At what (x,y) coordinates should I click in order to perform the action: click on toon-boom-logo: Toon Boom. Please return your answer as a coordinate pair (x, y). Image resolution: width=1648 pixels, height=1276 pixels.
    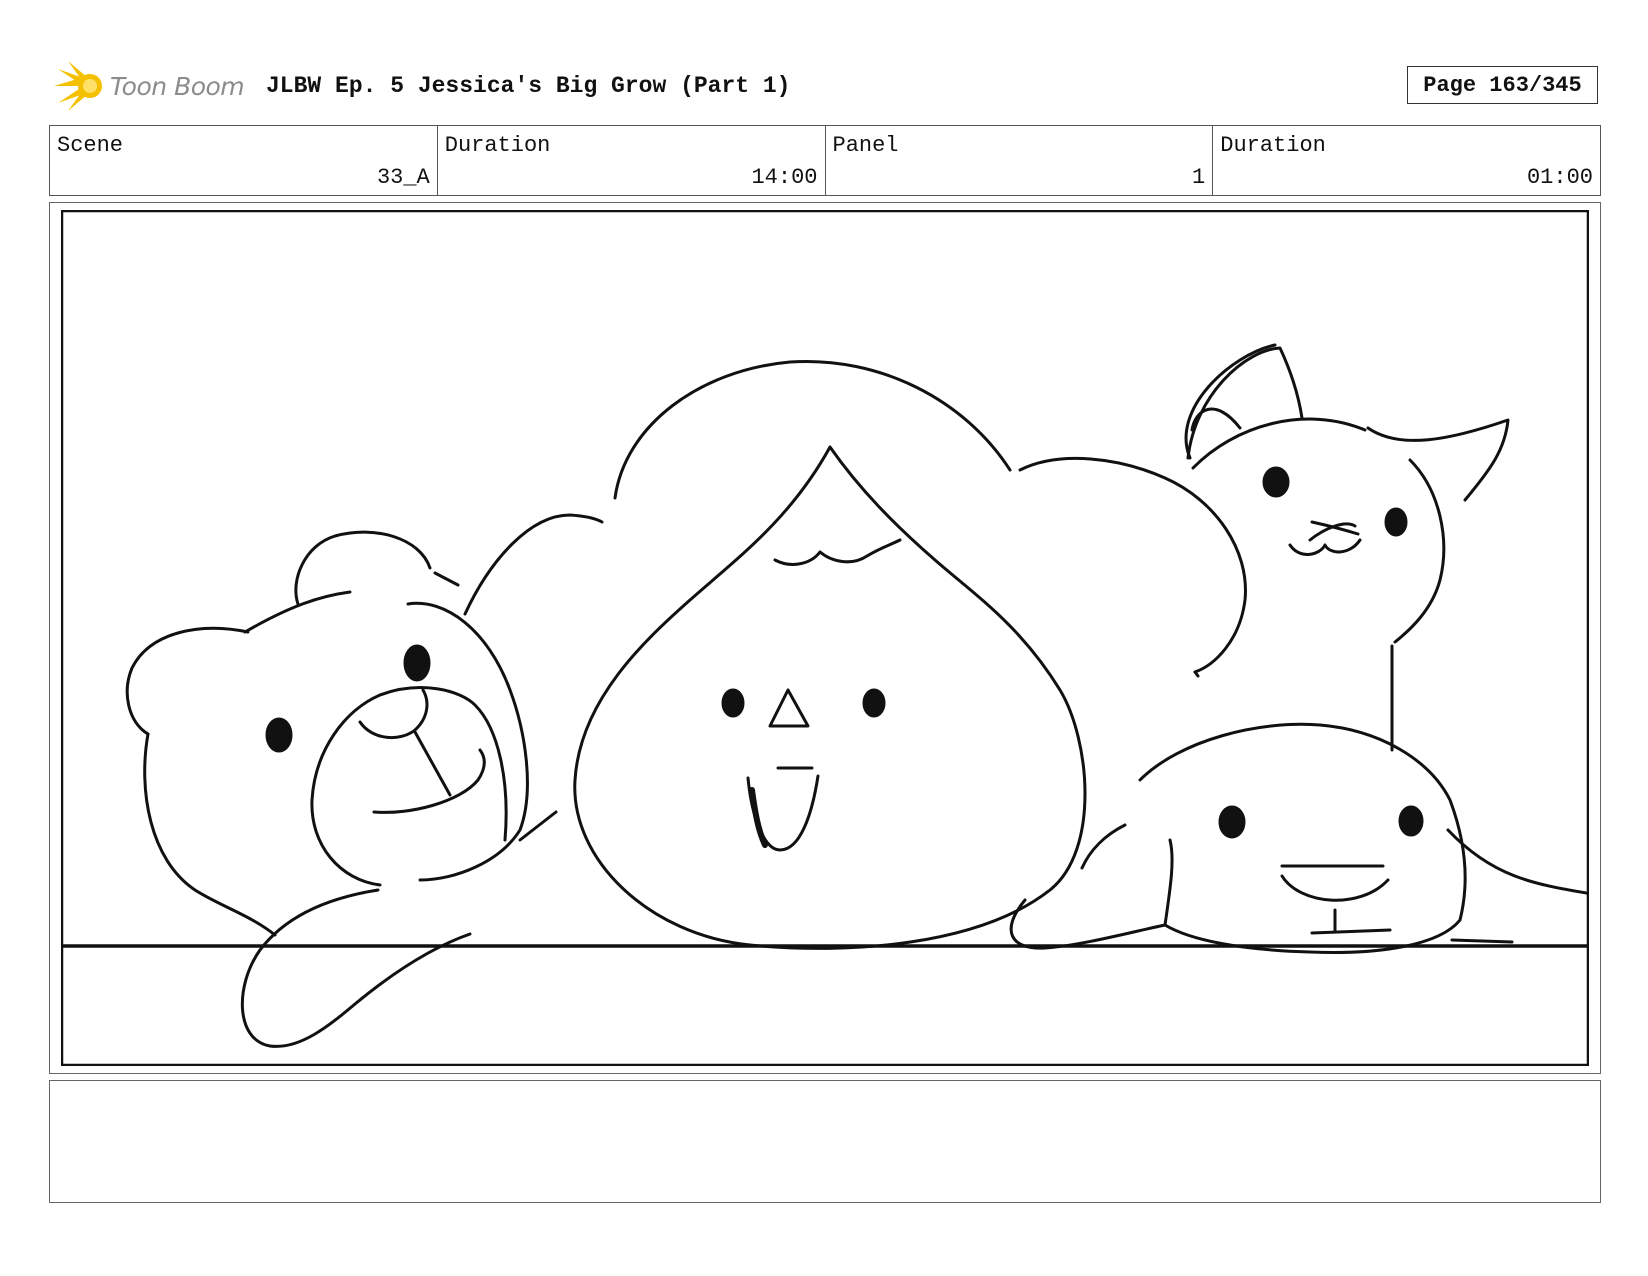
    Looking at the image, I should click on (150, 86).